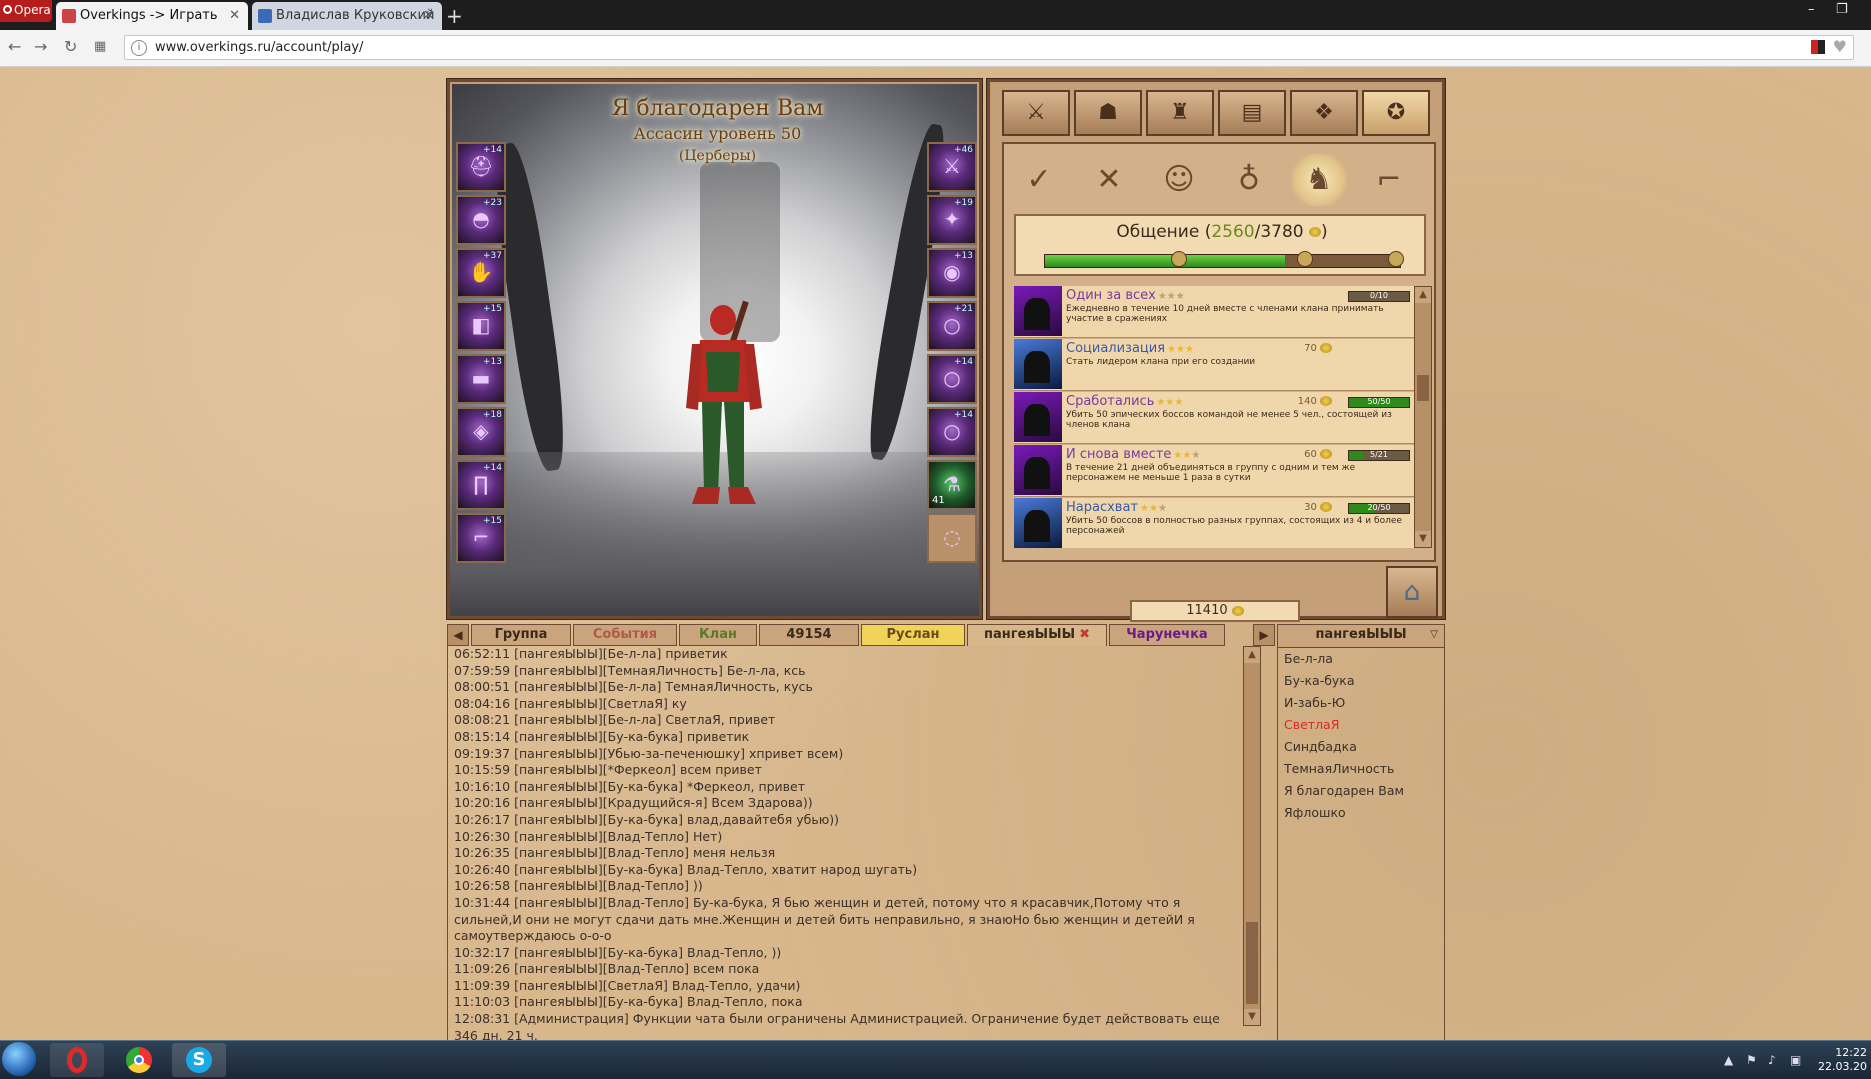 The height and width of the screenshot is (1079, 1871). I want to click on browser-tab-overkings: Overkings -> Играть ✕, so click(152, 16).